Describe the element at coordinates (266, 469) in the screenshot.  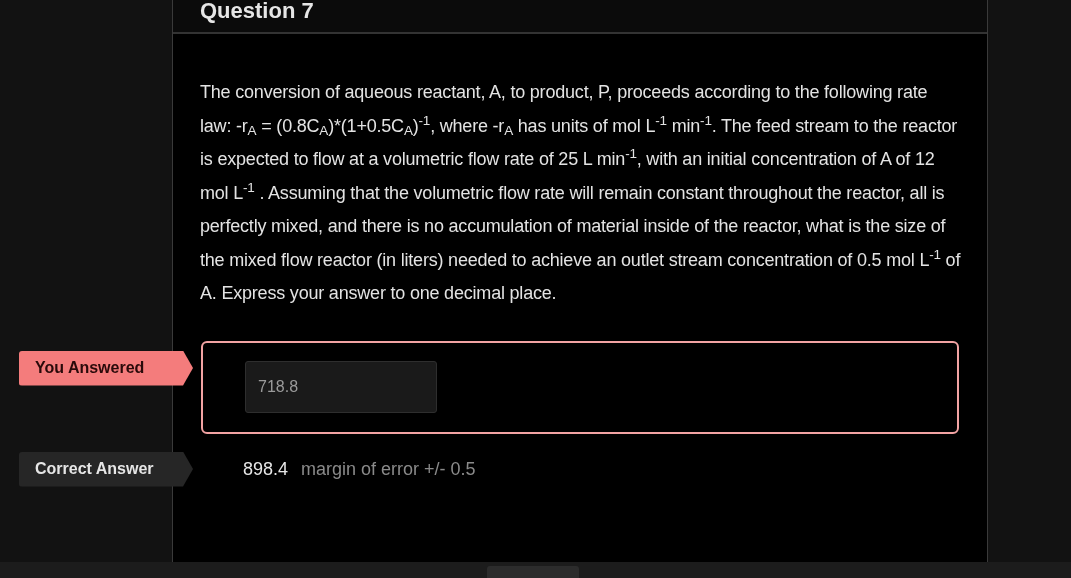
I see `correct-value: 898.4` at that location.